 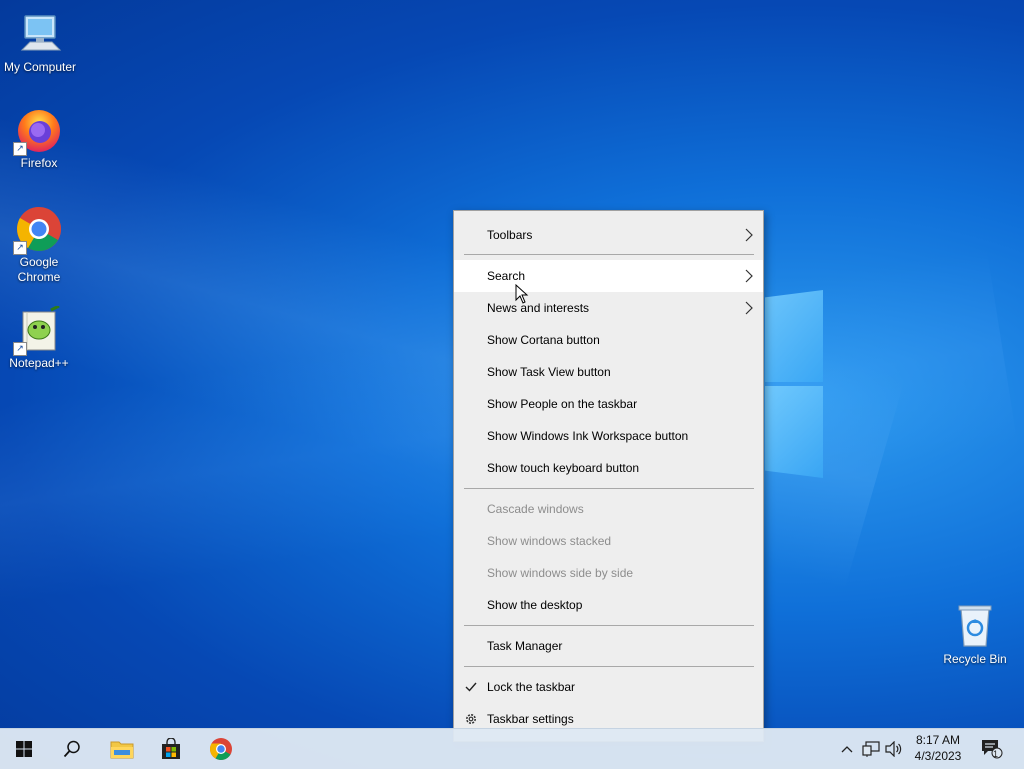 I want to click on volume-button, so click(x=894, y=749).